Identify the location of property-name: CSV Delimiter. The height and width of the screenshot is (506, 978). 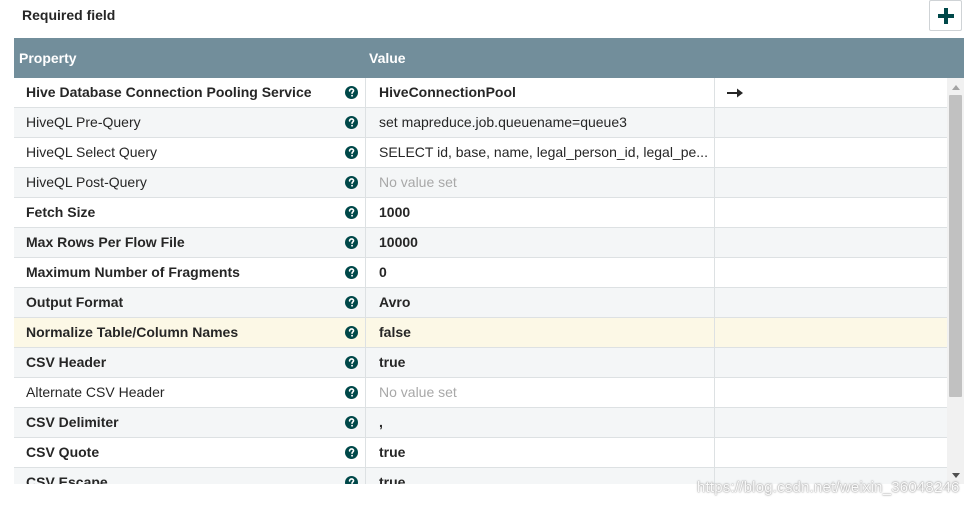
(72, 422).